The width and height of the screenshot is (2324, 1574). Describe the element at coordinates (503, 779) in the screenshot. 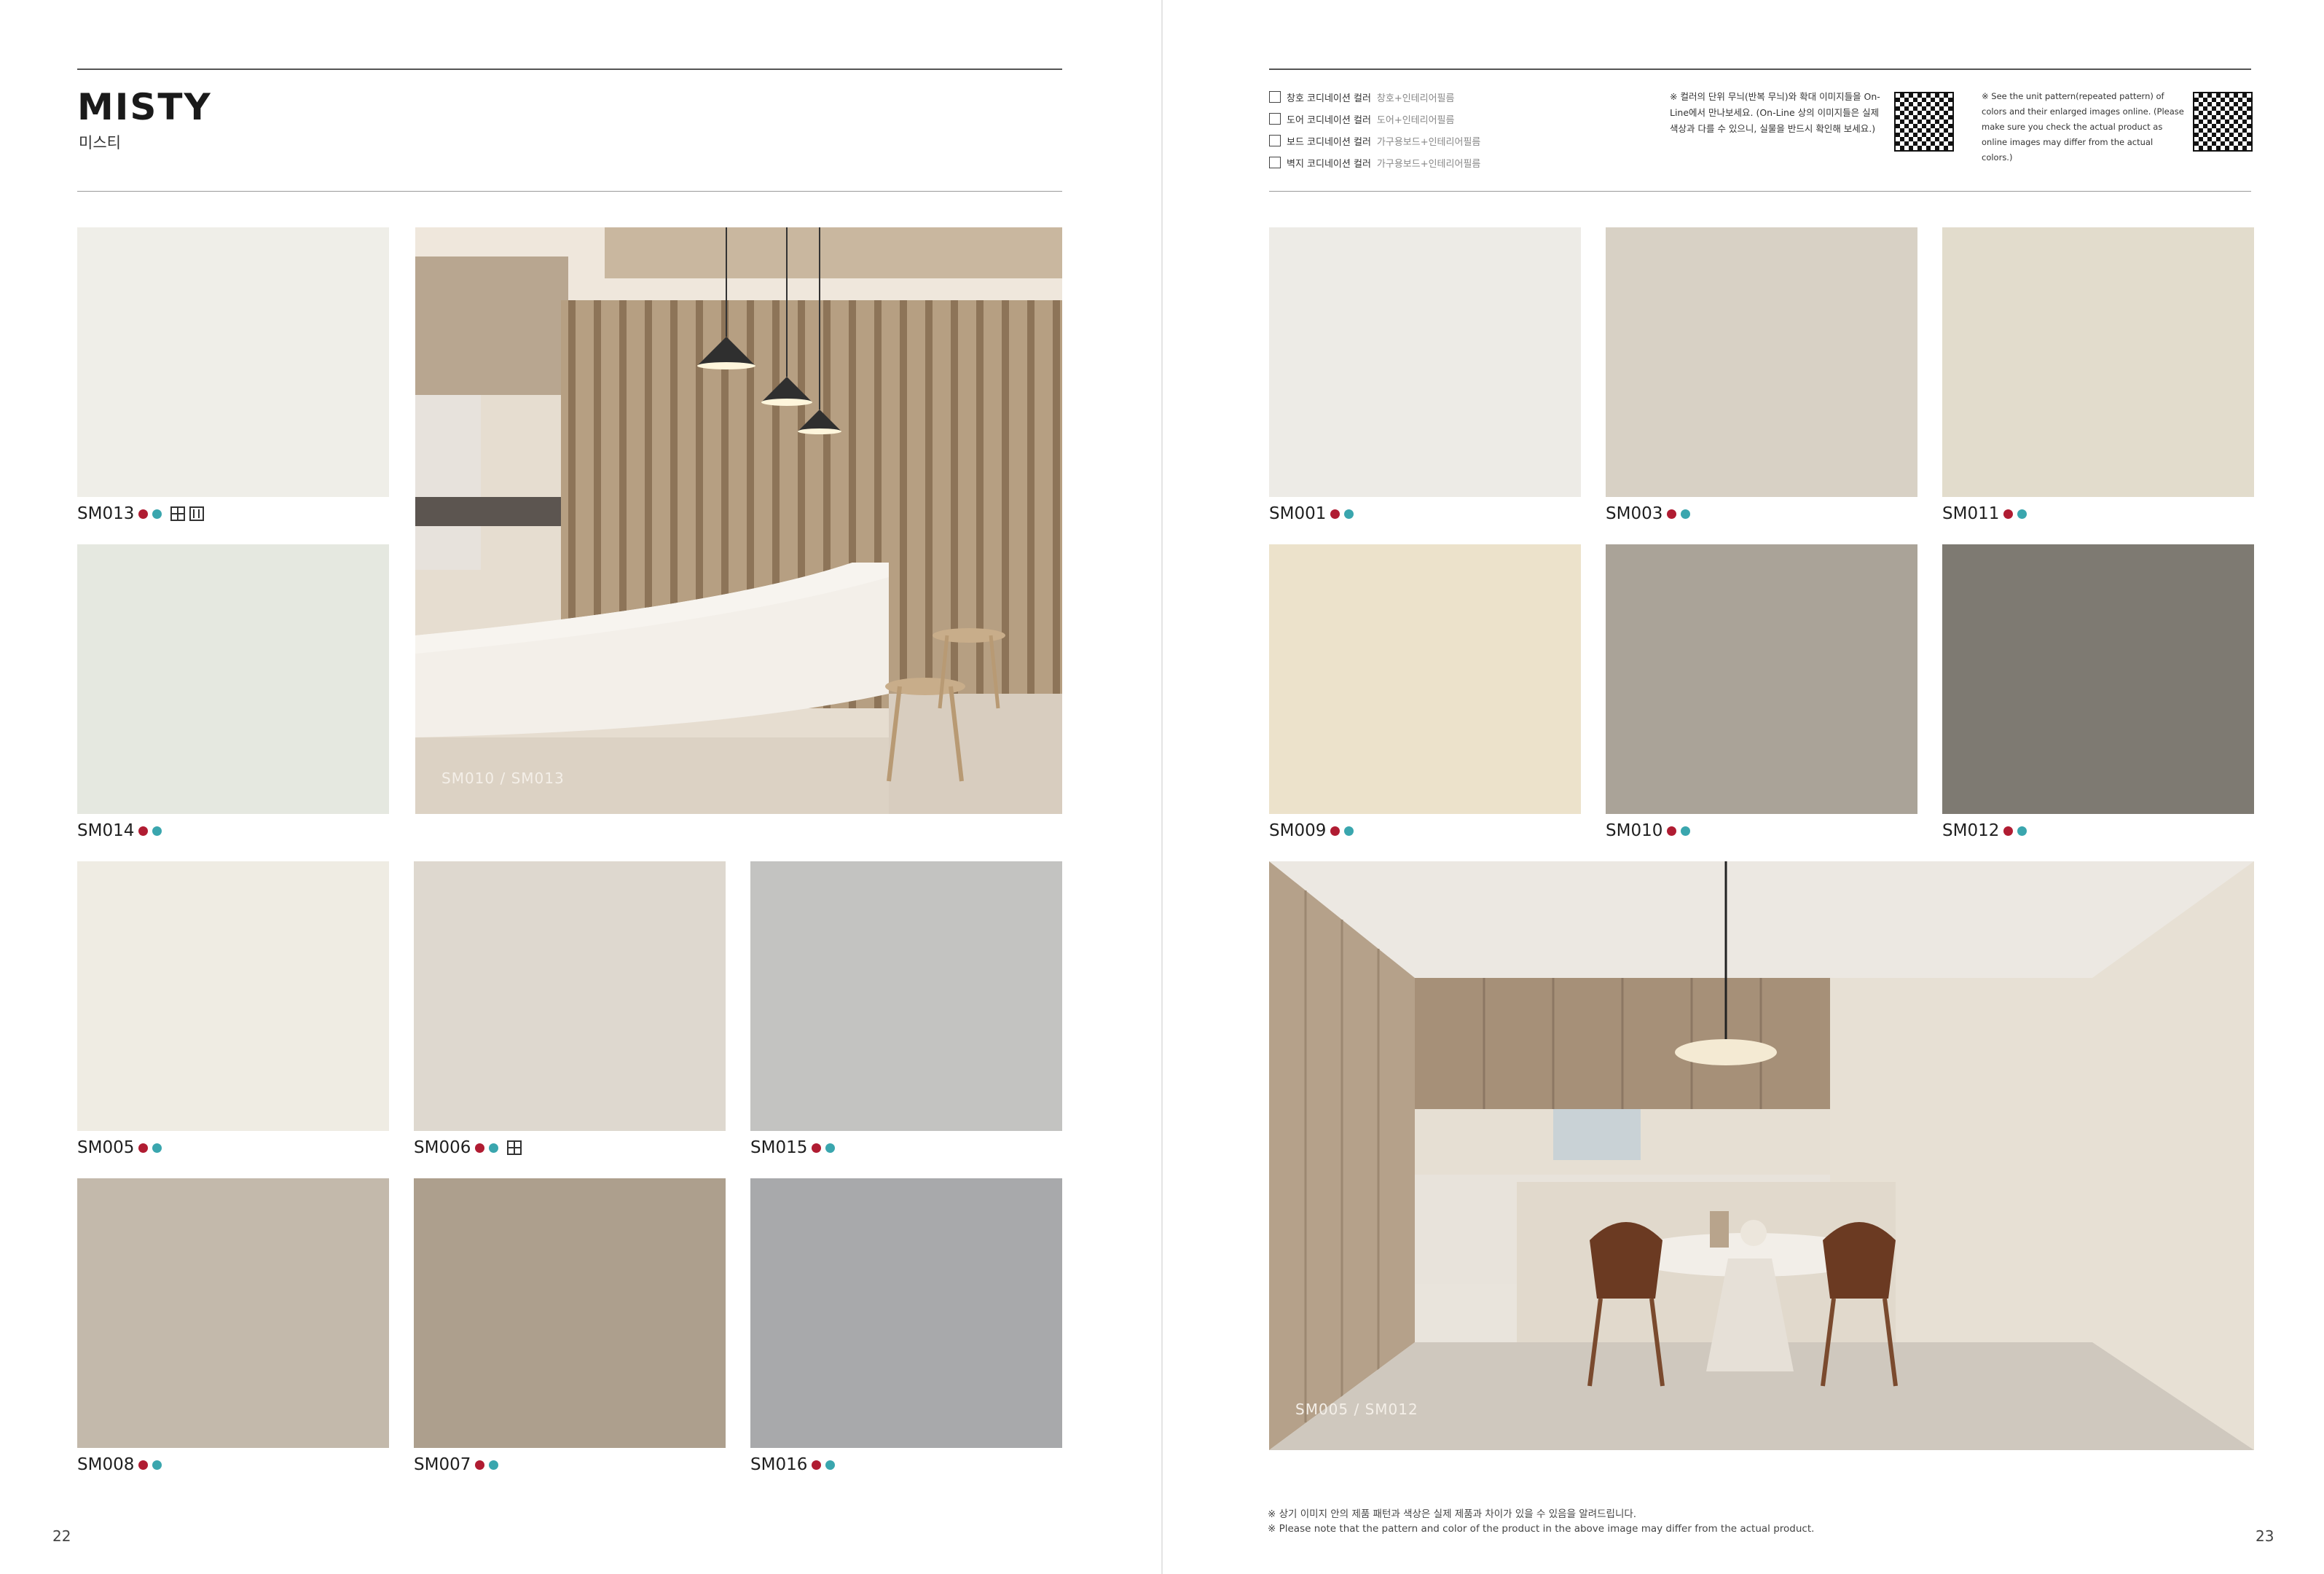

I see `photo-caption: SM010 / SM013` at that location.